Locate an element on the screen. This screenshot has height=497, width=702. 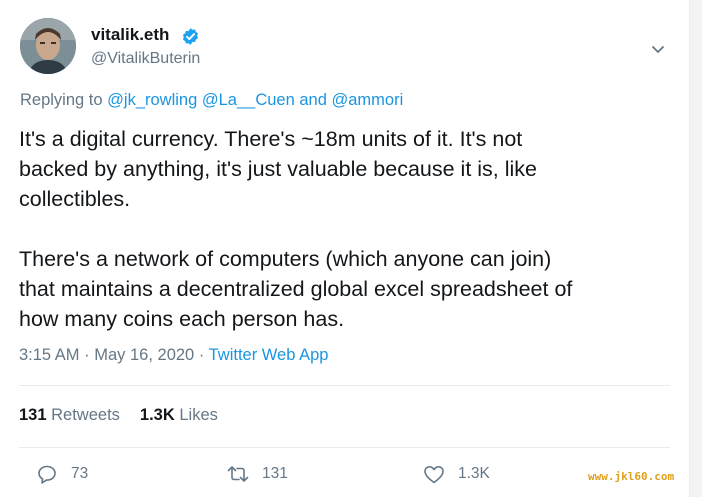
retweets-stat: 131 Retweets is located at coordinates (69, 415).